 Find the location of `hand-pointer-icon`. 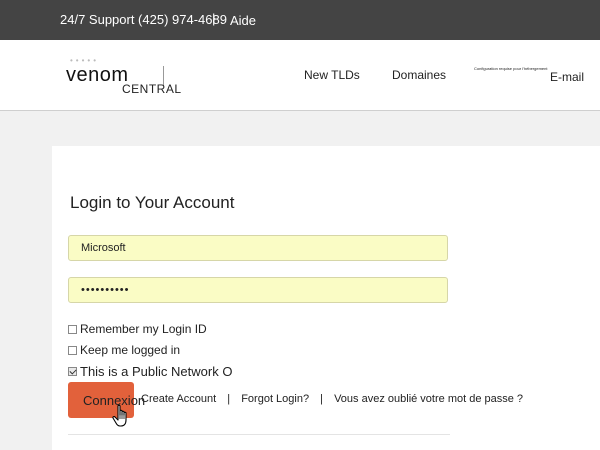

hand-pointer-icon is located at coordinates (119, 415).